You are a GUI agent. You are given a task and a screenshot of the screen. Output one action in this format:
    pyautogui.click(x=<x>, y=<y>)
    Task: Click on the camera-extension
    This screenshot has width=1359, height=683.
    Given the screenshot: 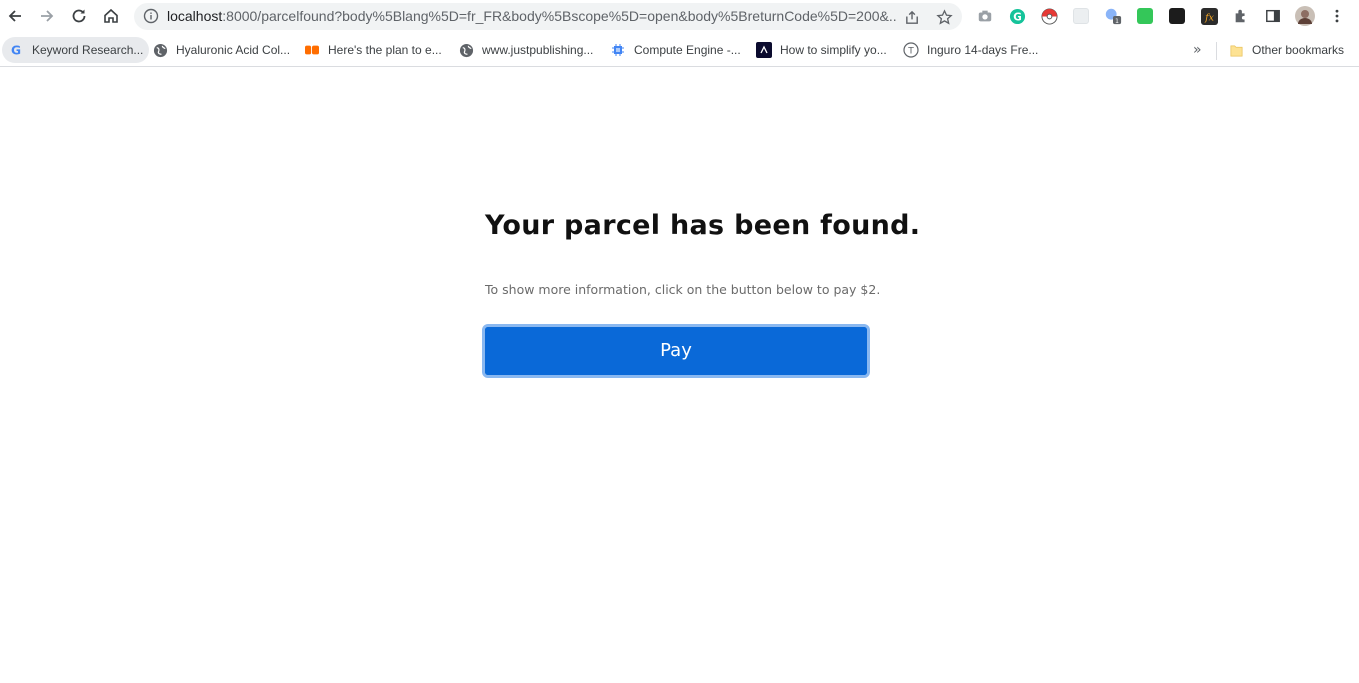 What is the action you would take?
    pyautogui.click(x=985, y=16)
    